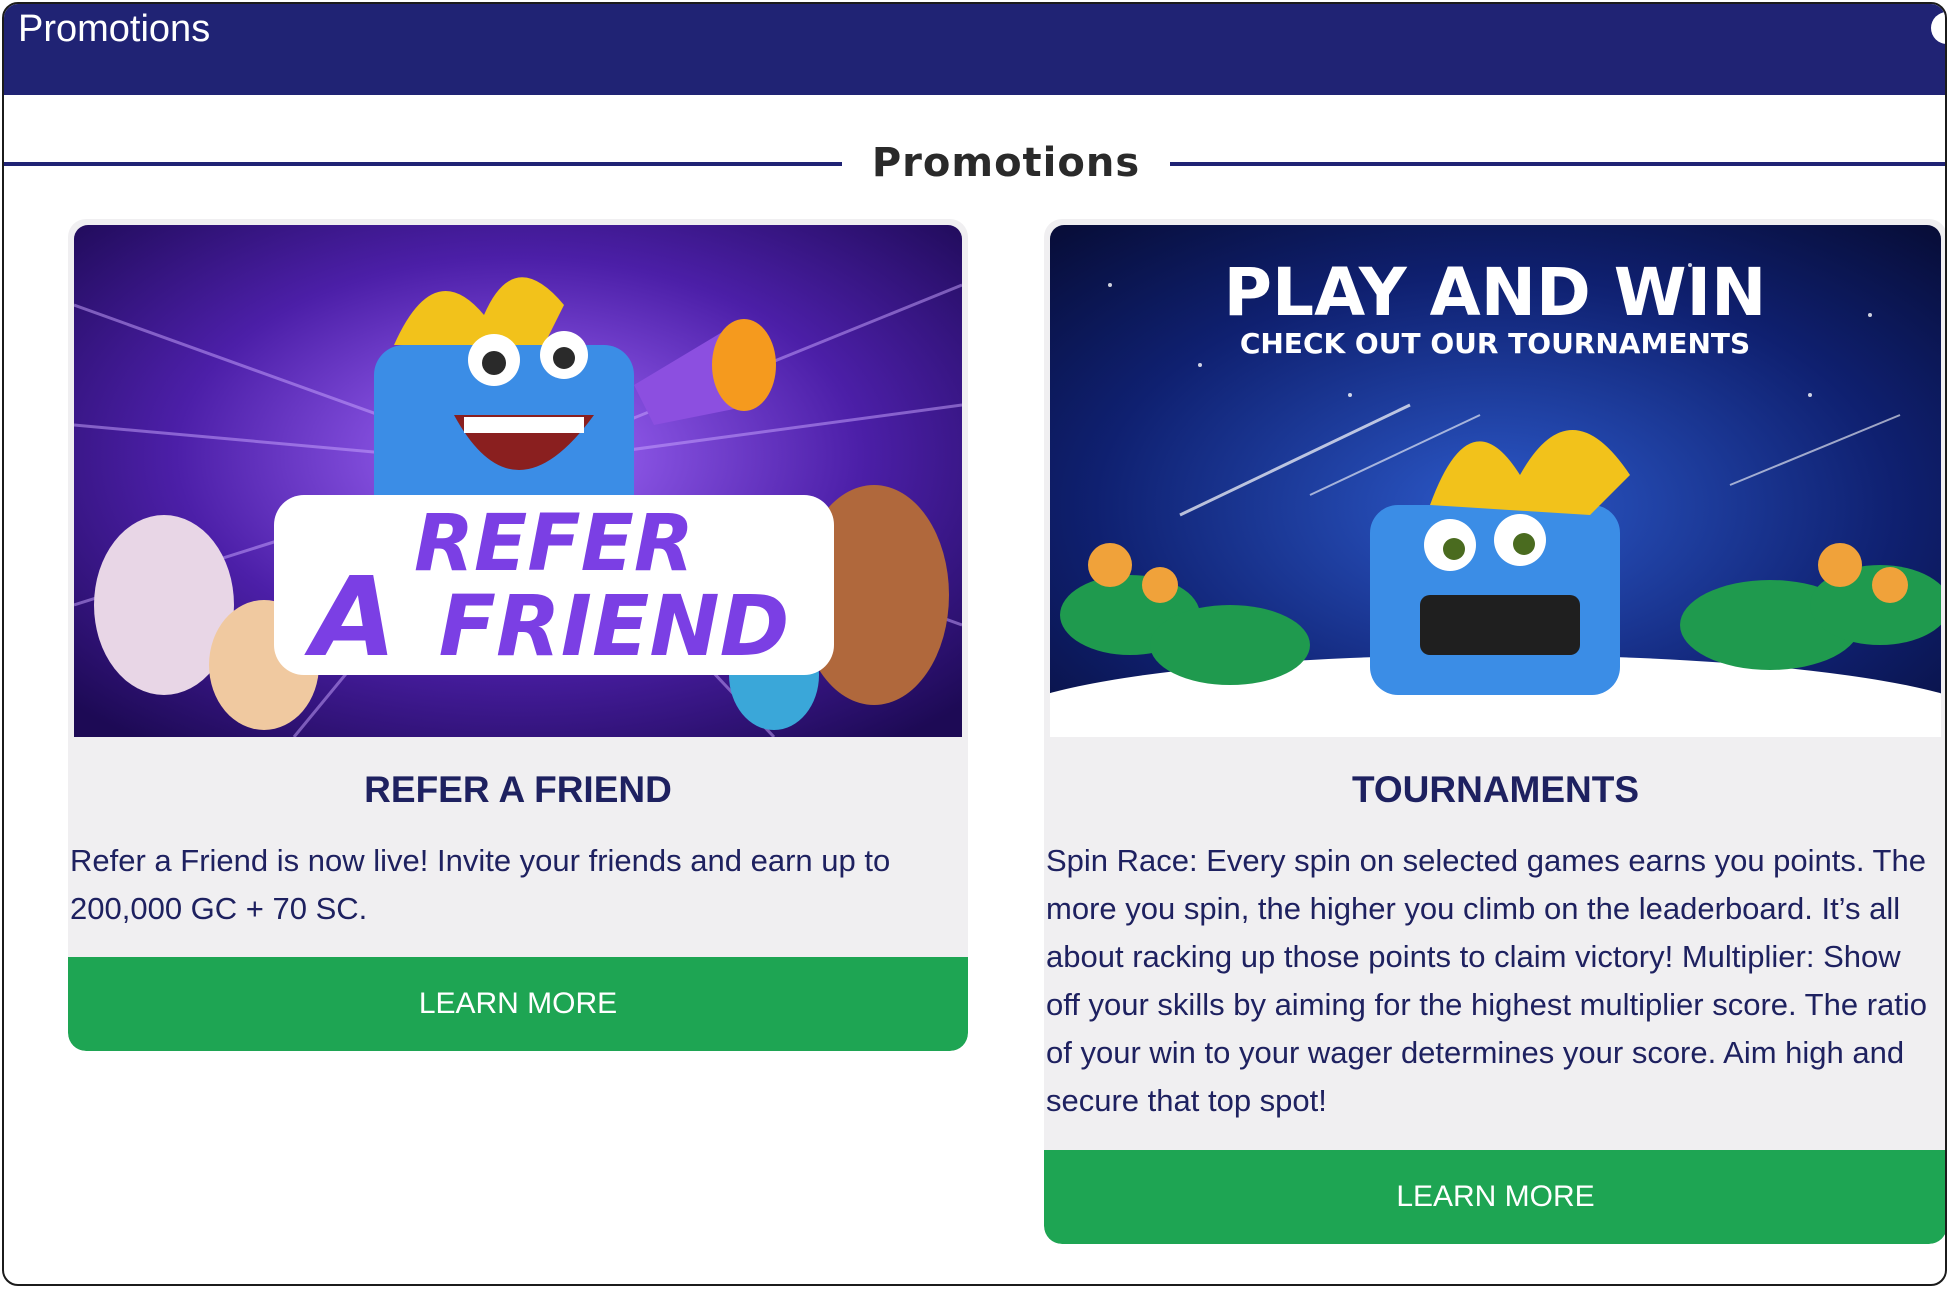 The width and height of the screenshot is (1951, 1290). What do you see at coordinates (1495, 343) in the screenshot?
I see `banner-subline: CHECK OUT OUR TOURNAMENTS` at bounding box center [1495, 343].